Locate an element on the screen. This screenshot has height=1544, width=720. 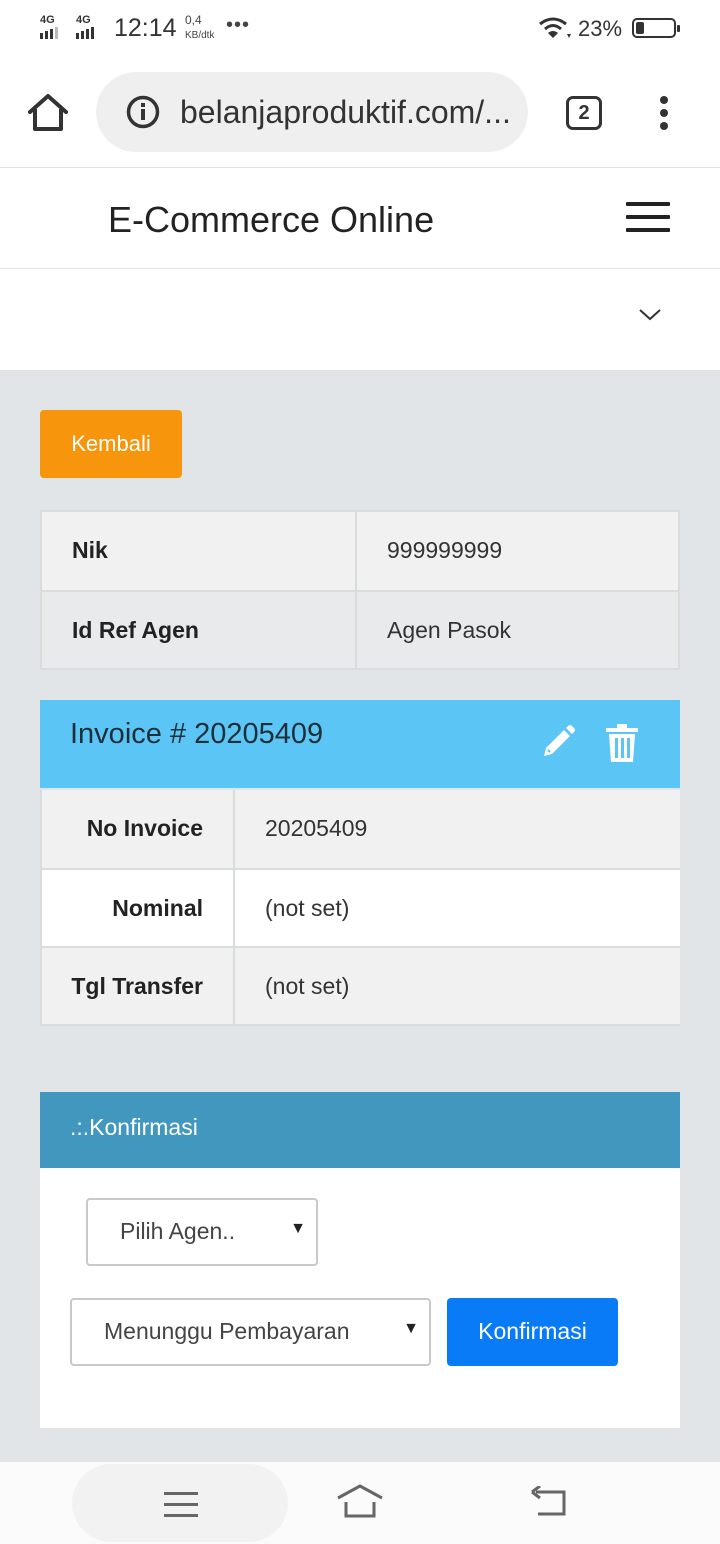
table-label: No Invoice is located at coordinates (138, 829).